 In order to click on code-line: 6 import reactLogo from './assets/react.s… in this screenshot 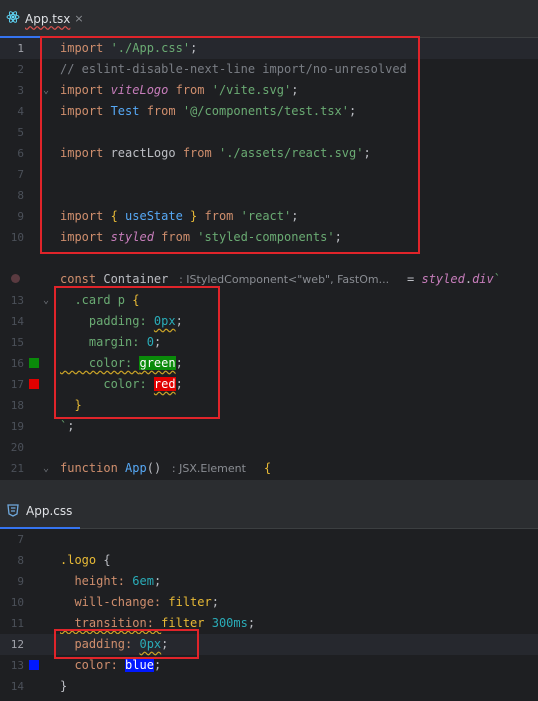, I will do `click(269, 153)`.